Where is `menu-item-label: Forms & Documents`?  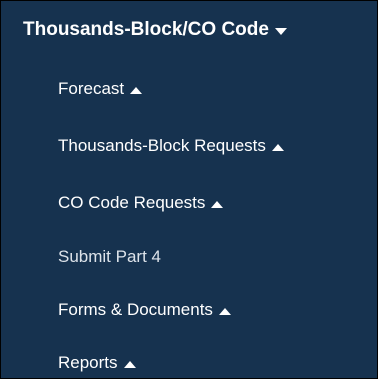
menu-item-label: Forms & Documents is located at coordinates (135, 309).